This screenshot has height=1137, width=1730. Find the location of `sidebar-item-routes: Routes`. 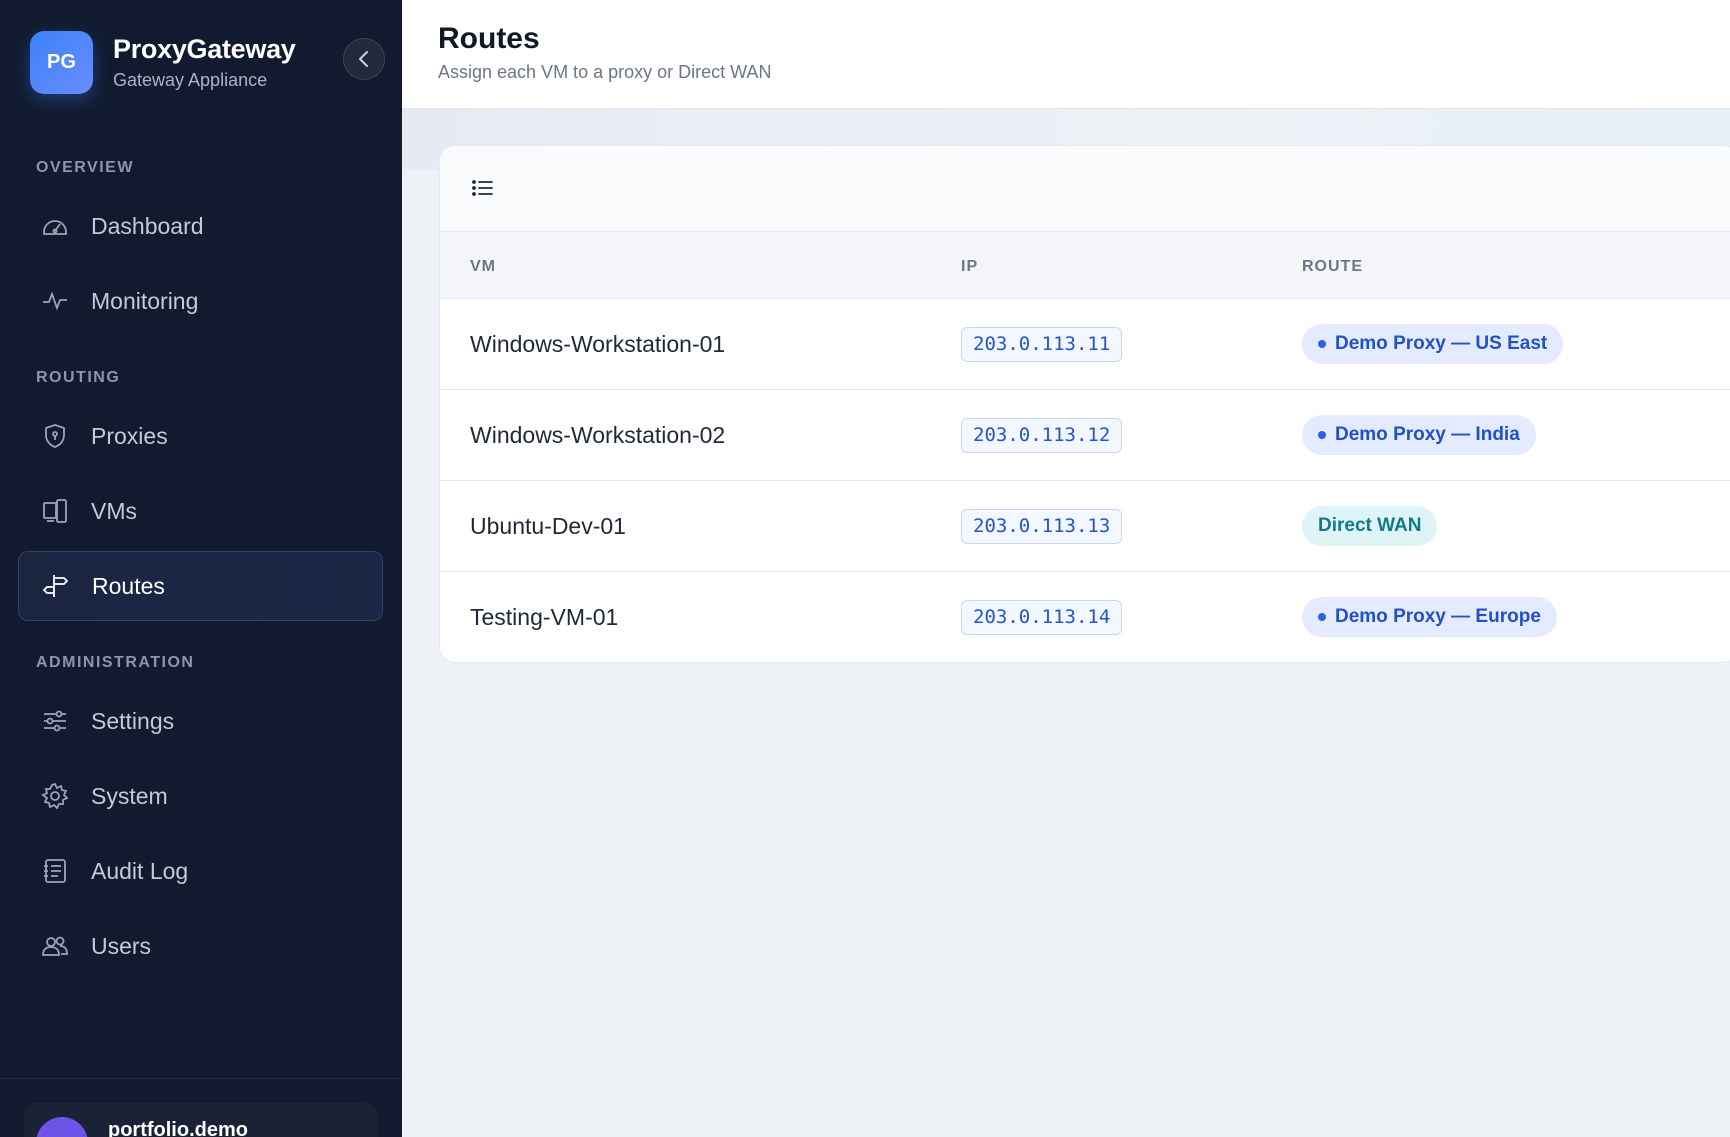

sidebar-item-routes: Routes is located at coordinates (200, 586).